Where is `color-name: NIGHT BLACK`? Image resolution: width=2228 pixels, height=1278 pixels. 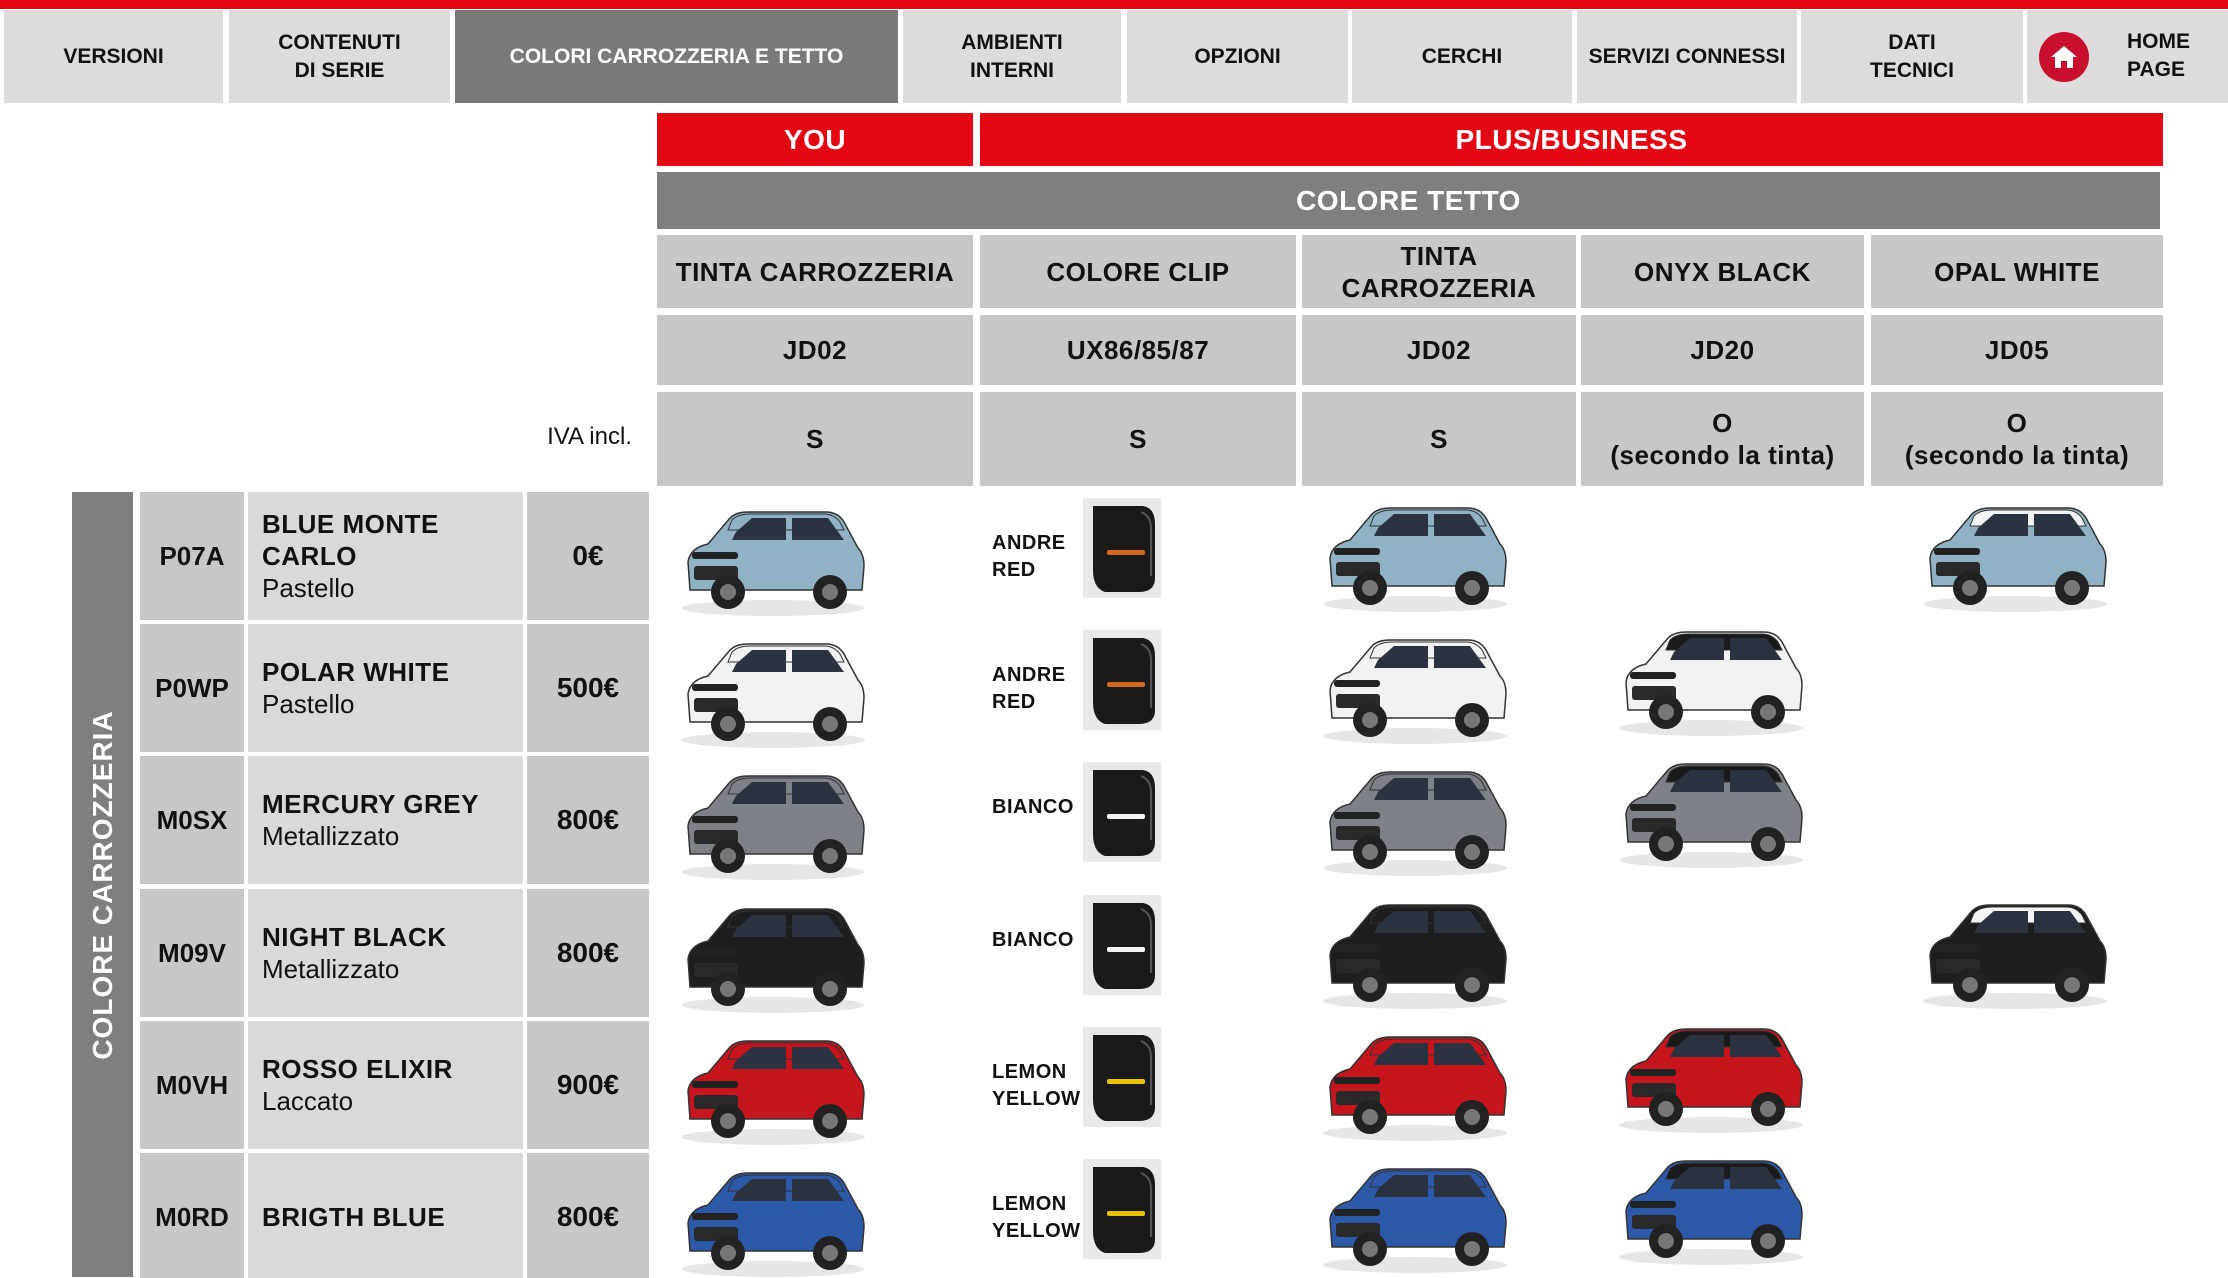 color-name: NIGHT BLACK is located at coordinates (354, 937).